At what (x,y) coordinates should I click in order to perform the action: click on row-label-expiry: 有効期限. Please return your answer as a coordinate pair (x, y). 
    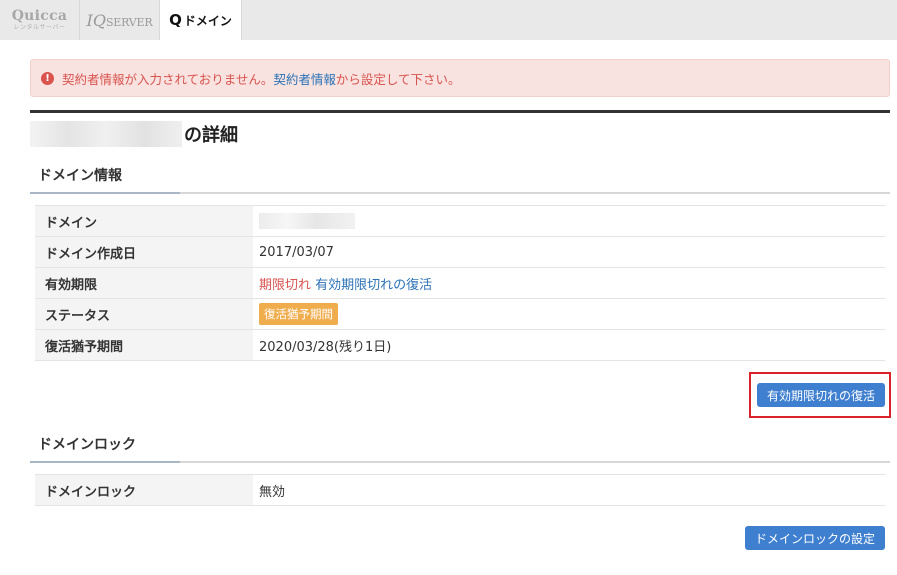
    Looking at the image, I should click on (144, 283).